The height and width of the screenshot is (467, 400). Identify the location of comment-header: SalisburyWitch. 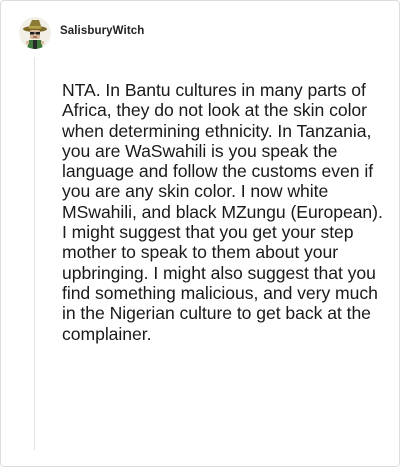
(81, 33).